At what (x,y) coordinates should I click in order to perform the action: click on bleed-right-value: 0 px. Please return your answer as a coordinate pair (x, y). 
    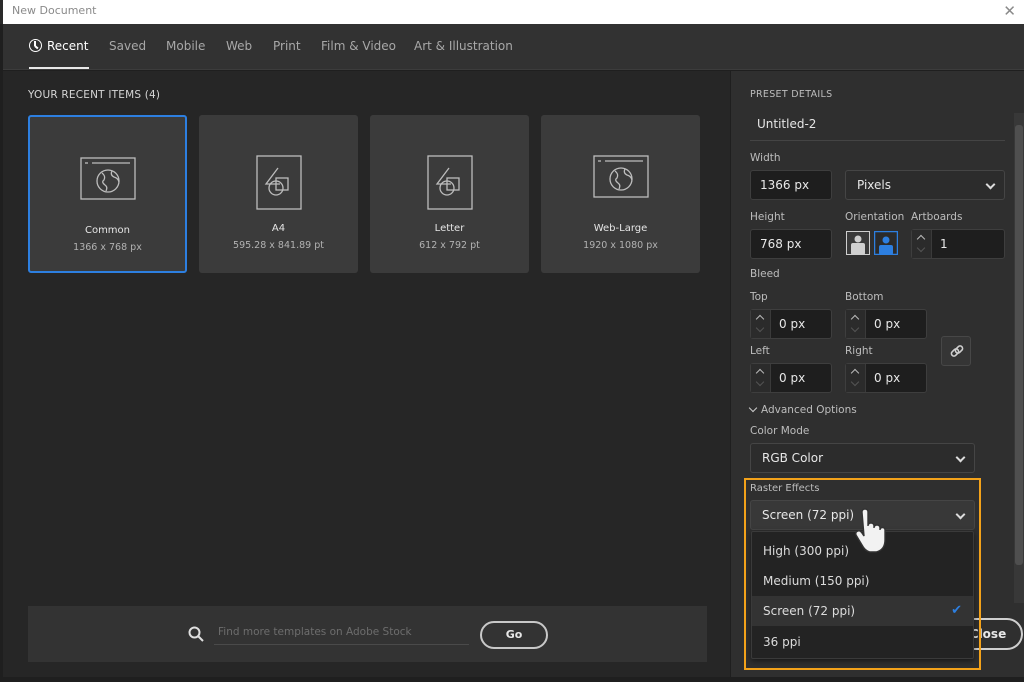
    Looking at the image, I should click on (887, 378).